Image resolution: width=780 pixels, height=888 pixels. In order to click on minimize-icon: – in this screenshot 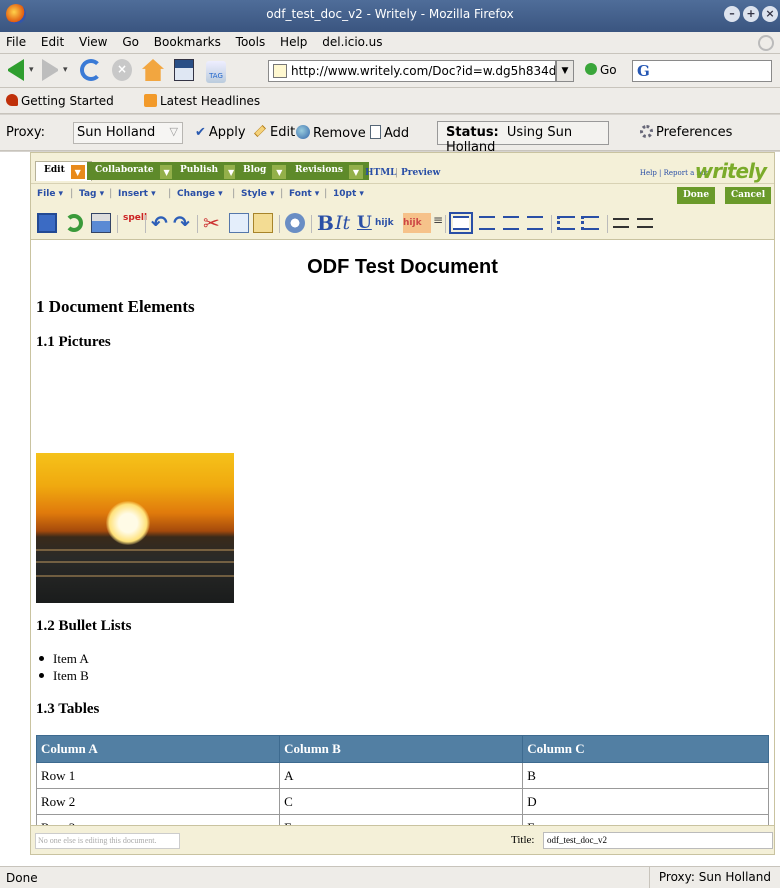, I will do `click(732, 14)`.